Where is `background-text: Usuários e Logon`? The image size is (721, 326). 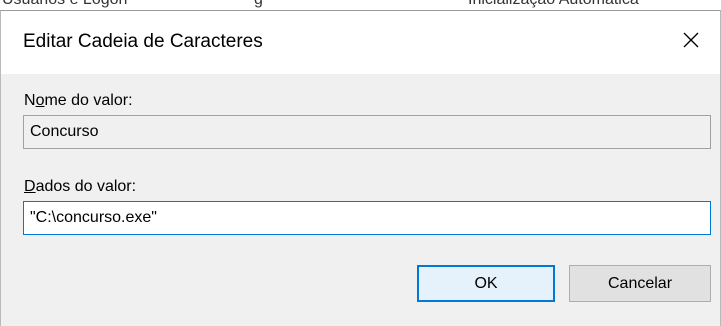
background-text: Usuários e Logon is located at coordinates (64, 4).